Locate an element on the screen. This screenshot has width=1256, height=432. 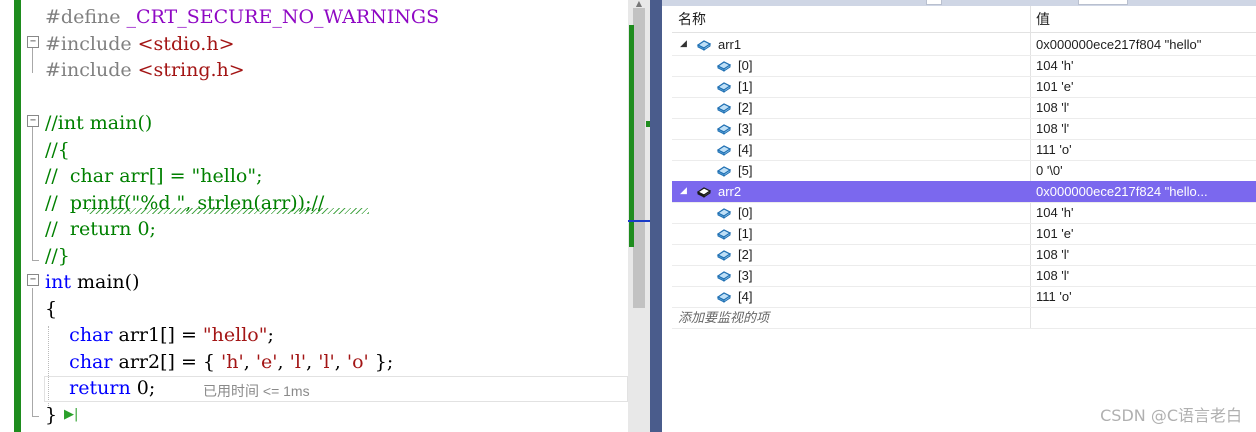
code-line-text: } is located at coordinates (51, 415).